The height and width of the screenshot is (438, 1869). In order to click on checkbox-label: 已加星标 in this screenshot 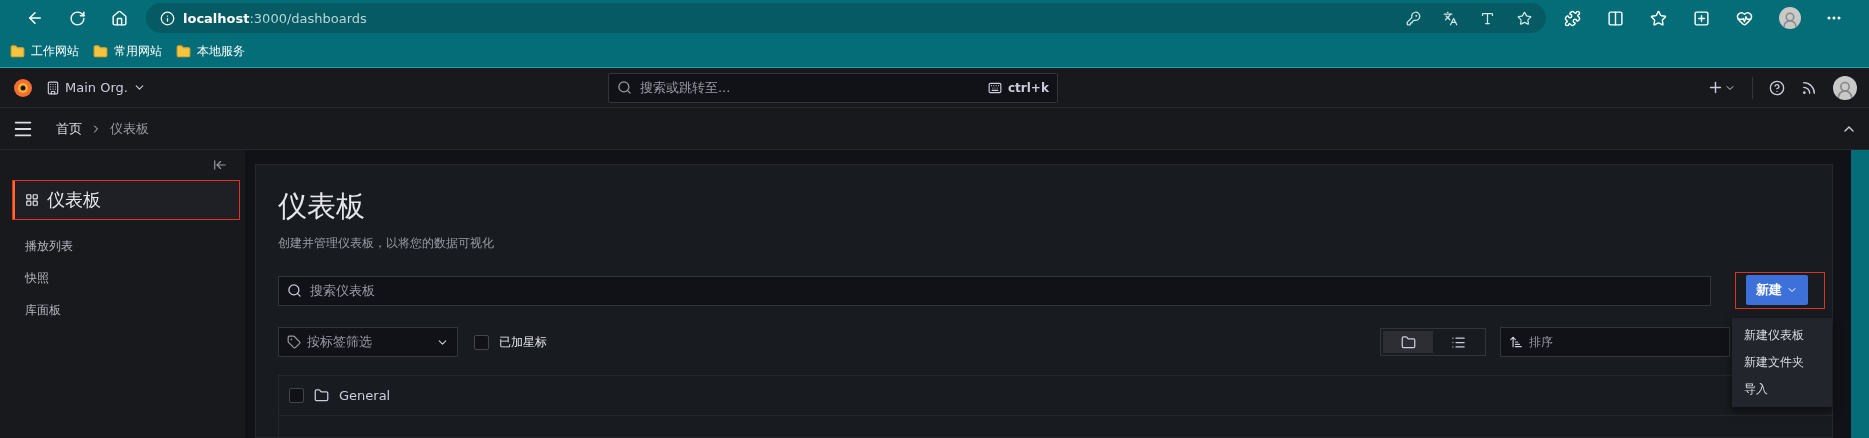, I will do `click(523, 342)`.